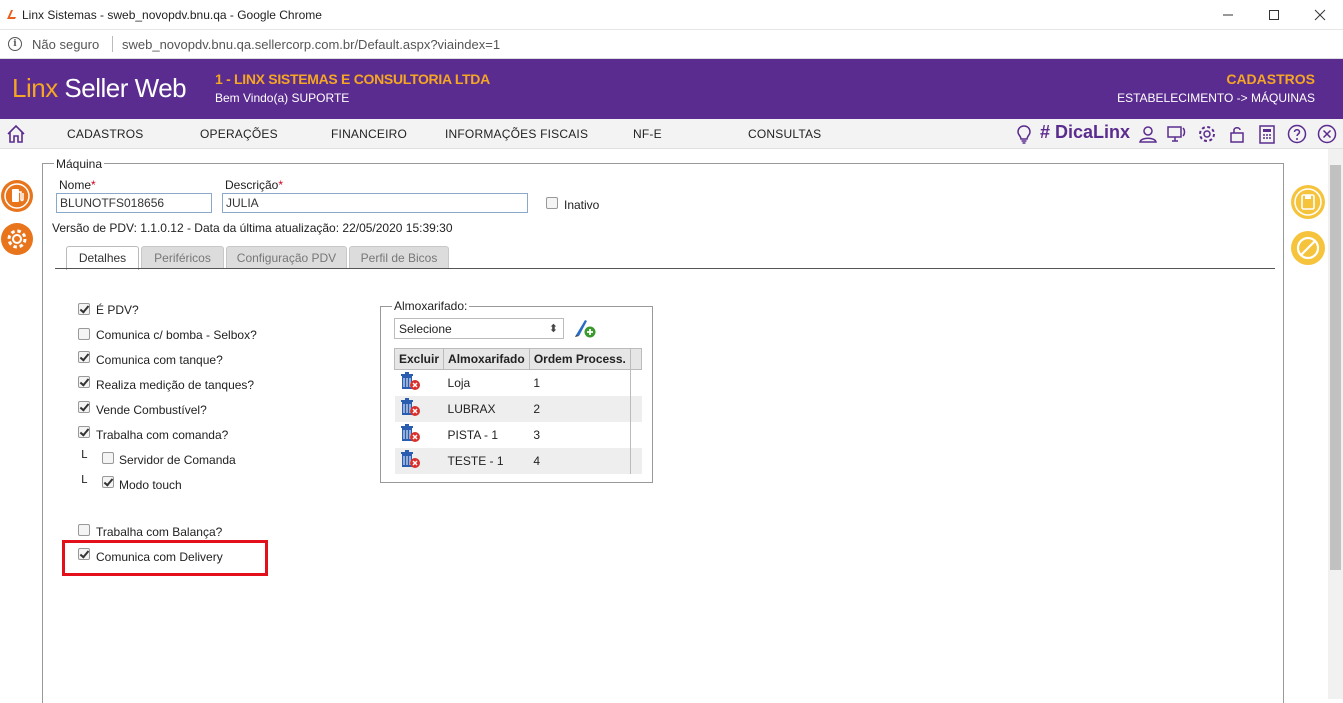 The image size is (1343, 703). Describe the element at coordinates (1216, 98) in the screenshot. I see `breadcrumb: ESTABELECIMENTO -> MÁQUINAS` at that location.